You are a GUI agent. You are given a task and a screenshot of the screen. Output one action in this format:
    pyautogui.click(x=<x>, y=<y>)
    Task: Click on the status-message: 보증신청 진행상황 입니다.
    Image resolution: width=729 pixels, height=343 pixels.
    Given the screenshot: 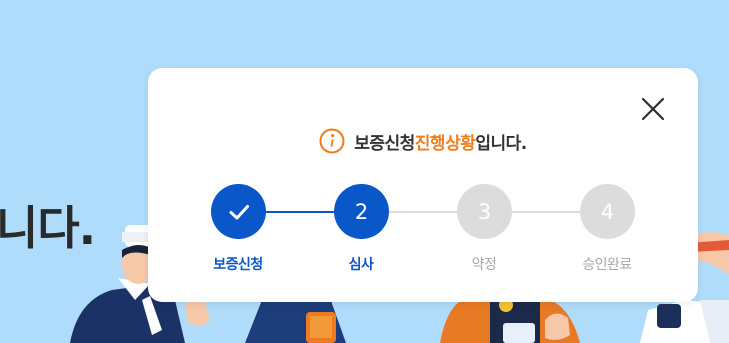 What is the action you would take?
    pyautogui.click(x=423, y=141)
    